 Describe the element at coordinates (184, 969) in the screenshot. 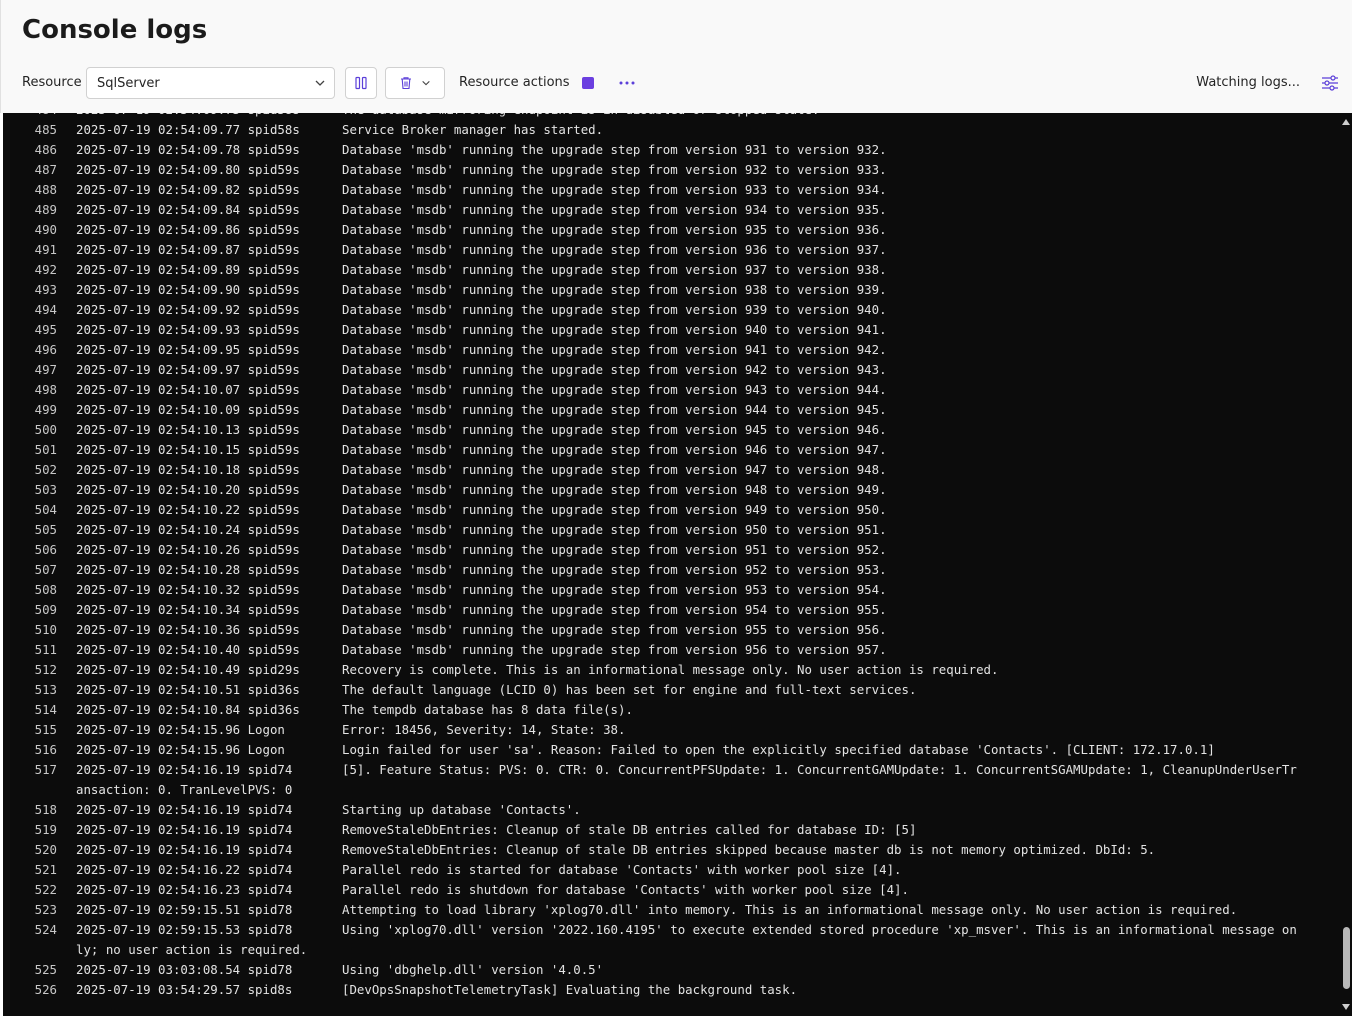

I see `log-timestamp: 2025-07-19 03:03:08.54 spid78` at that location.